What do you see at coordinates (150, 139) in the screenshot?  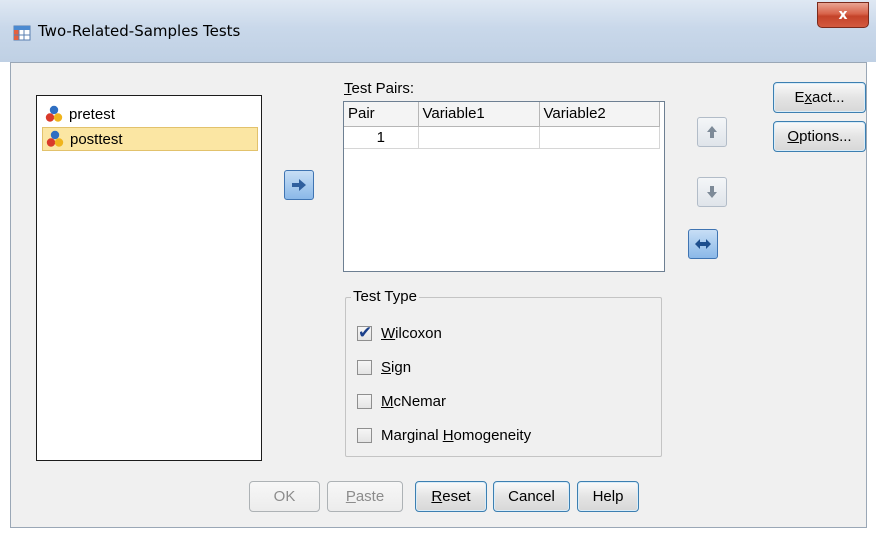 I see `list-item-posttest: posttest` at bounding box center [150, 139].